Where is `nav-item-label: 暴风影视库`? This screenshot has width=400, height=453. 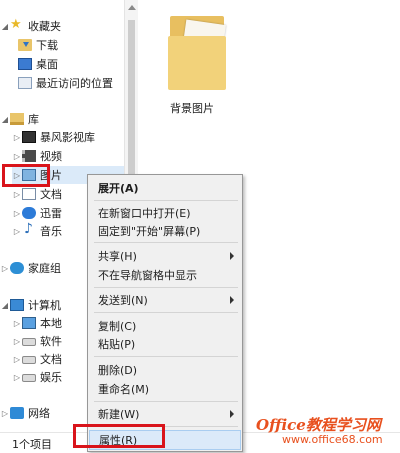 nav-item-label: 暴风影视库 is located at coordinates (67, 137).